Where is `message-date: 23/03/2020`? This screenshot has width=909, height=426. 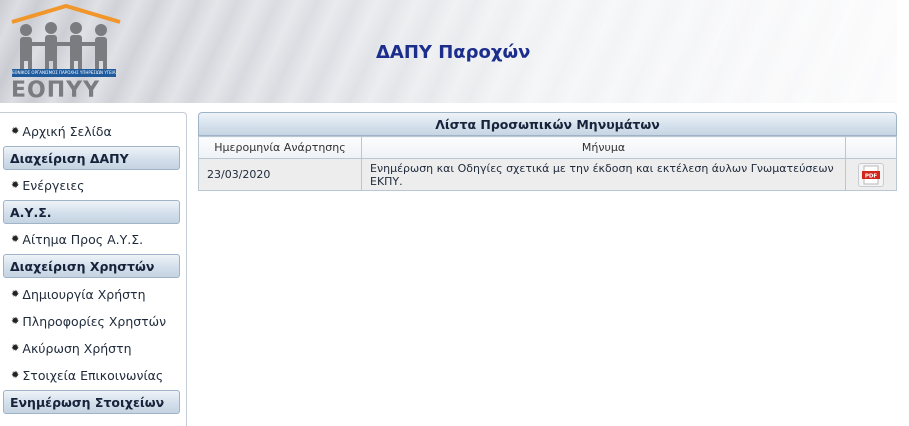 message-date: 23/03/2020 is located at coordinates (280, 174).